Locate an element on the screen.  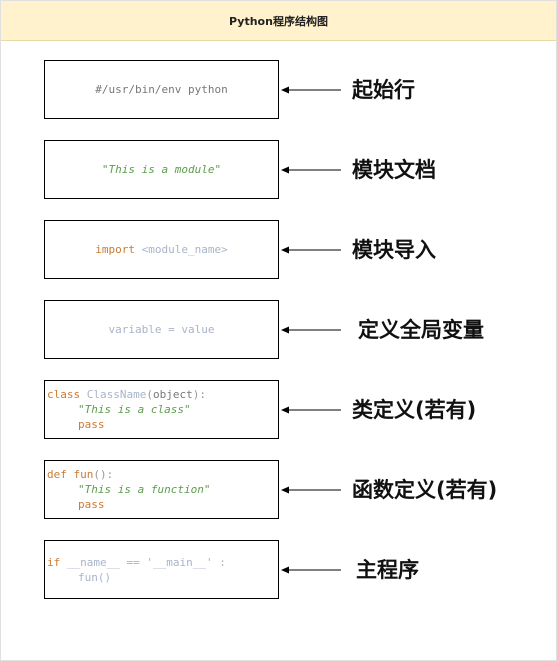
class-body: pass is located at coordinates (91, 424).